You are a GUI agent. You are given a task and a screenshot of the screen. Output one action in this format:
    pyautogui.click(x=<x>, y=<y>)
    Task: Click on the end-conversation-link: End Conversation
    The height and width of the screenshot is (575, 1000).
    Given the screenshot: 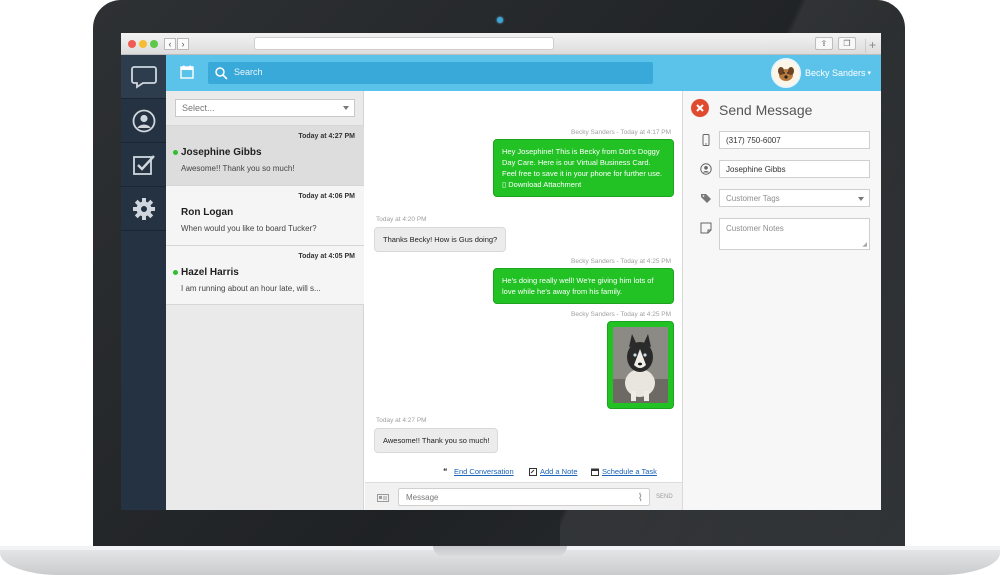 What is the action you would take?
    pyautogui.click(x=484, y=471)
    